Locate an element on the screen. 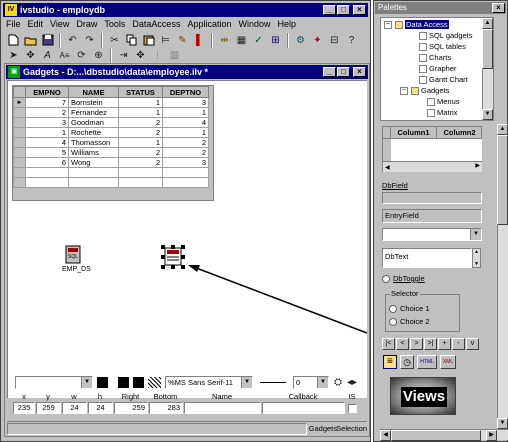  choice-1-radio is located at coordinates (393, 309).